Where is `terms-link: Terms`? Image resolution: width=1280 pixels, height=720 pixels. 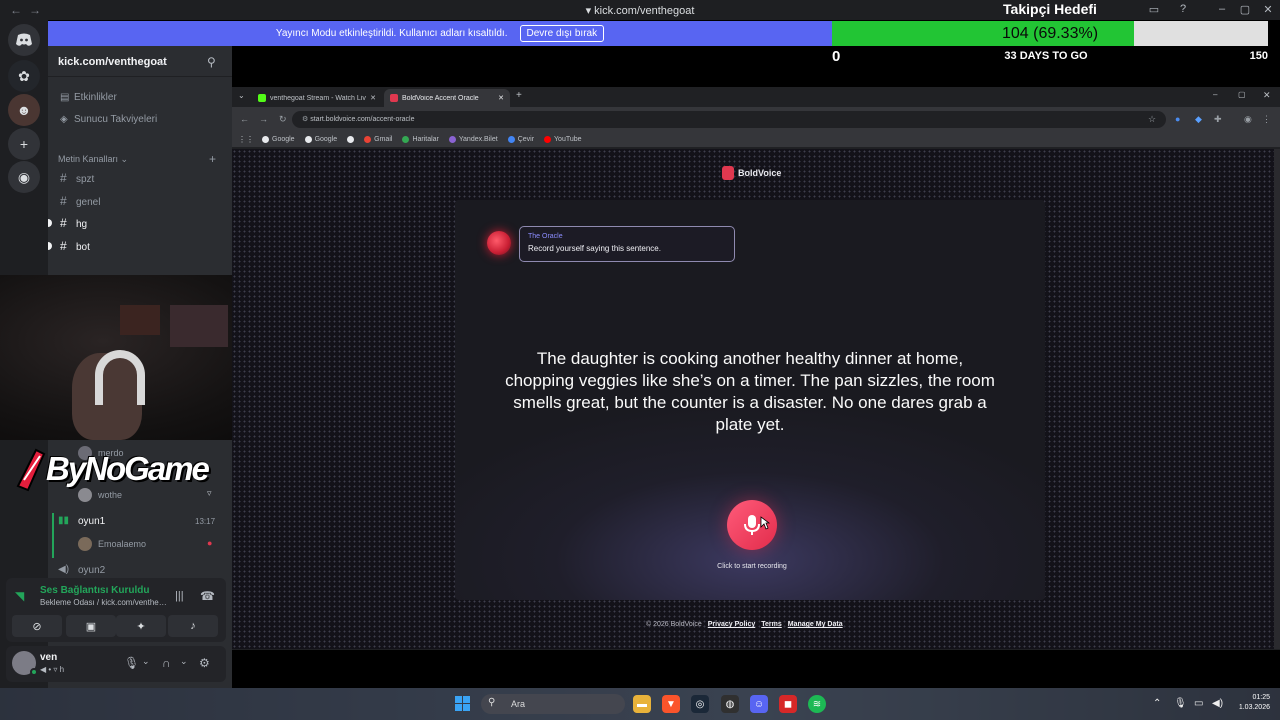
terms-link: Terms is located at coordinates (771, 624).